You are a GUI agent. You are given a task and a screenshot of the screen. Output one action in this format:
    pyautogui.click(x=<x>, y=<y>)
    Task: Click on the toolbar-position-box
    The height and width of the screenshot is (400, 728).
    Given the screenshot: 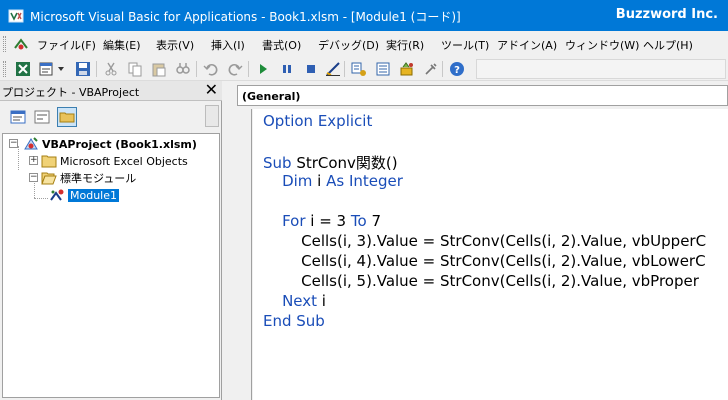 What is the action you would take?
    pyautogui.click(x=601, y=69)
    